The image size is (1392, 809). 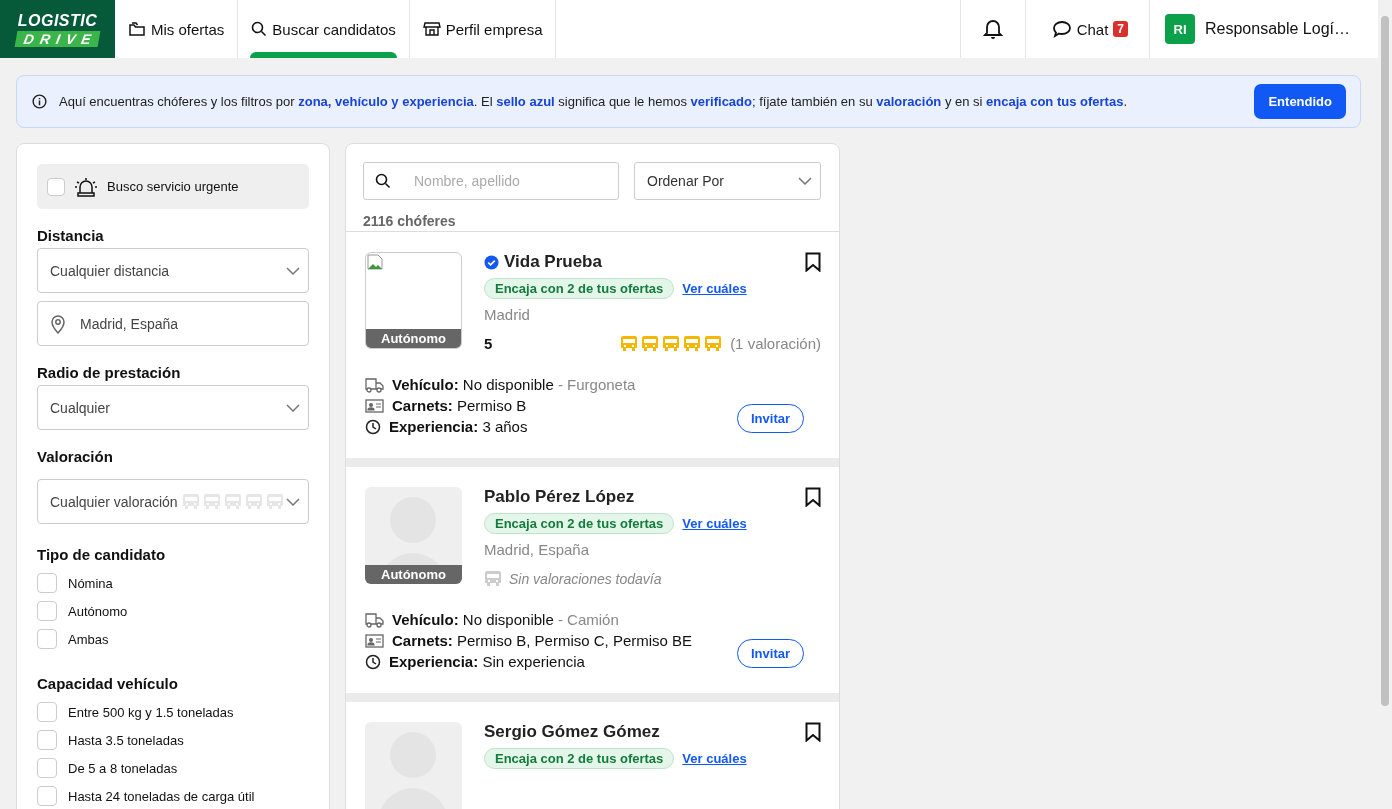 I want to click on candidate-name: Sergio Gómez Gómez, so click(x=572, y=732).